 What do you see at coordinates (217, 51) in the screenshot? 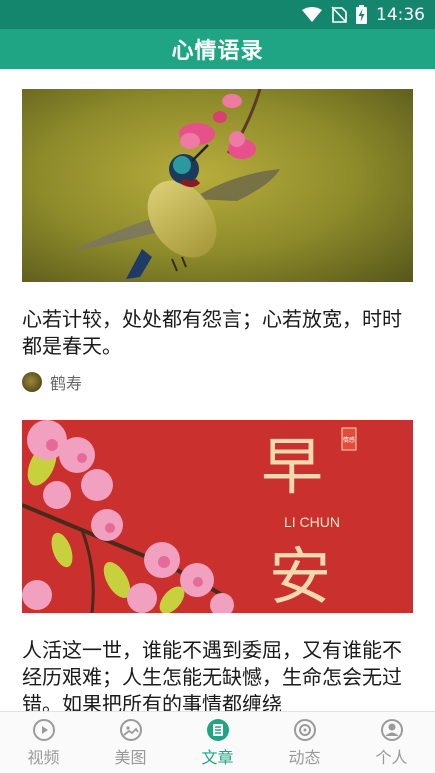
I see `page-title: 心情语录` at bounding box center [217, 51].